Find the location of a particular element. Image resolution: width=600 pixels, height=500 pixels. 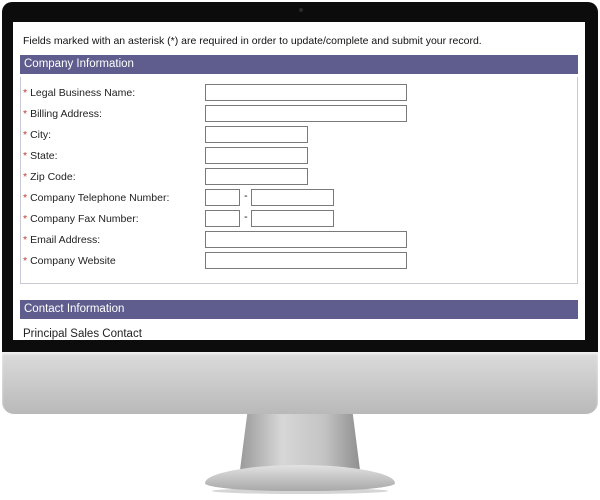

email-address-input is located at coordinates (306, 239).